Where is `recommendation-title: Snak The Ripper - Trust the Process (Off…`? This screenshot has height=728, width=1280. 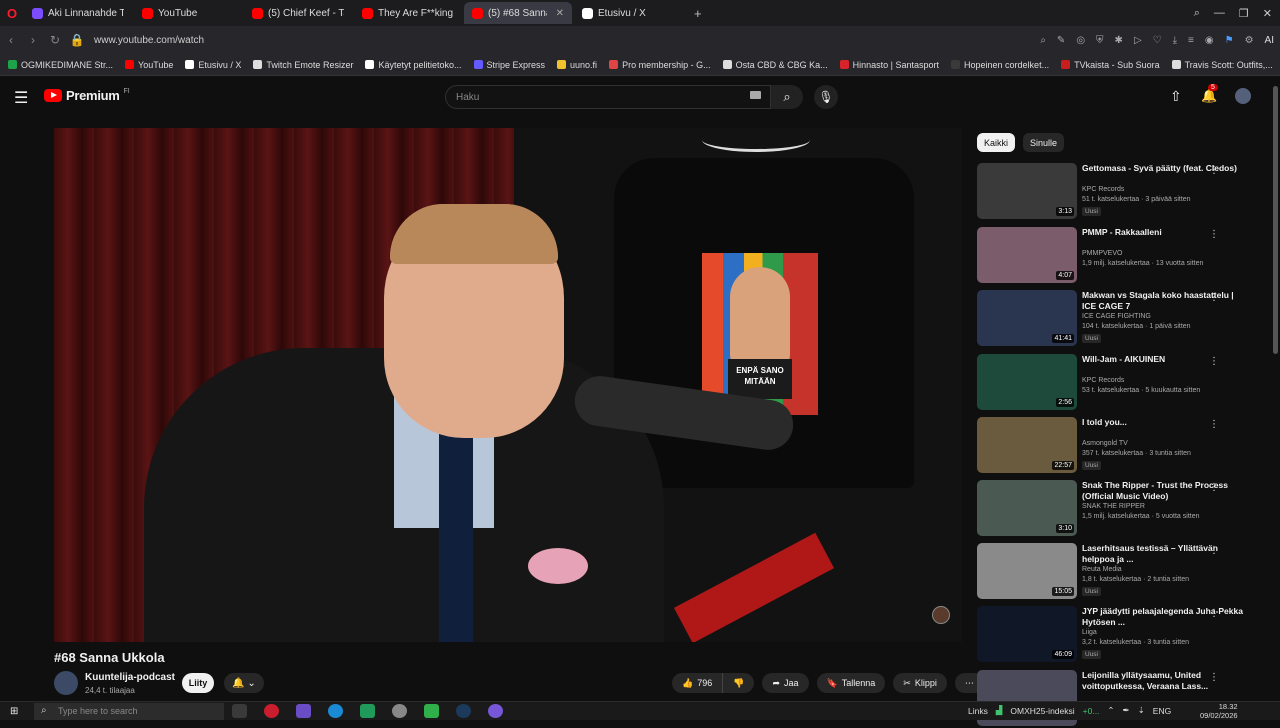
recommendation-title: Snak The Ripper - Trust the Process (Off… is located at coordinates (1166, 491).